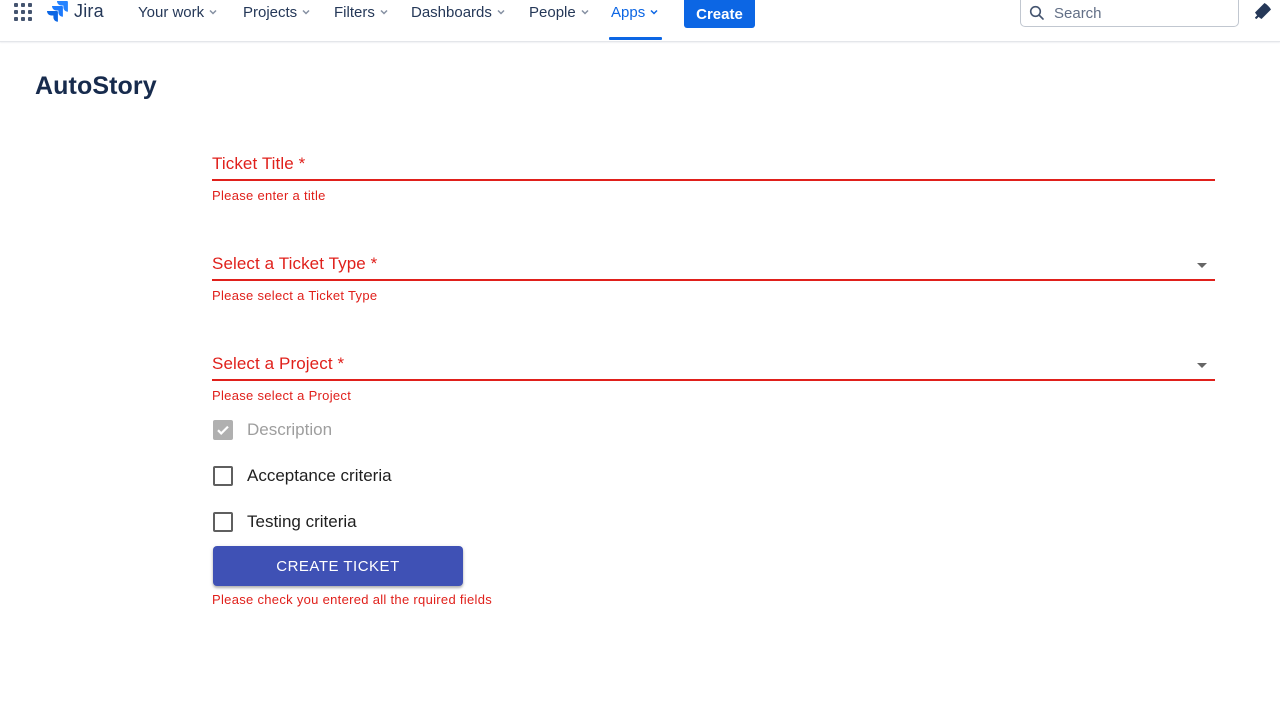 The width and height of the screenshot is (1280, 720). What do you see at coordinates (319, 475) in the screenshot?
I see `acceptance-criteria-label: Acceptance criteria` at bounding box center [319, 475].